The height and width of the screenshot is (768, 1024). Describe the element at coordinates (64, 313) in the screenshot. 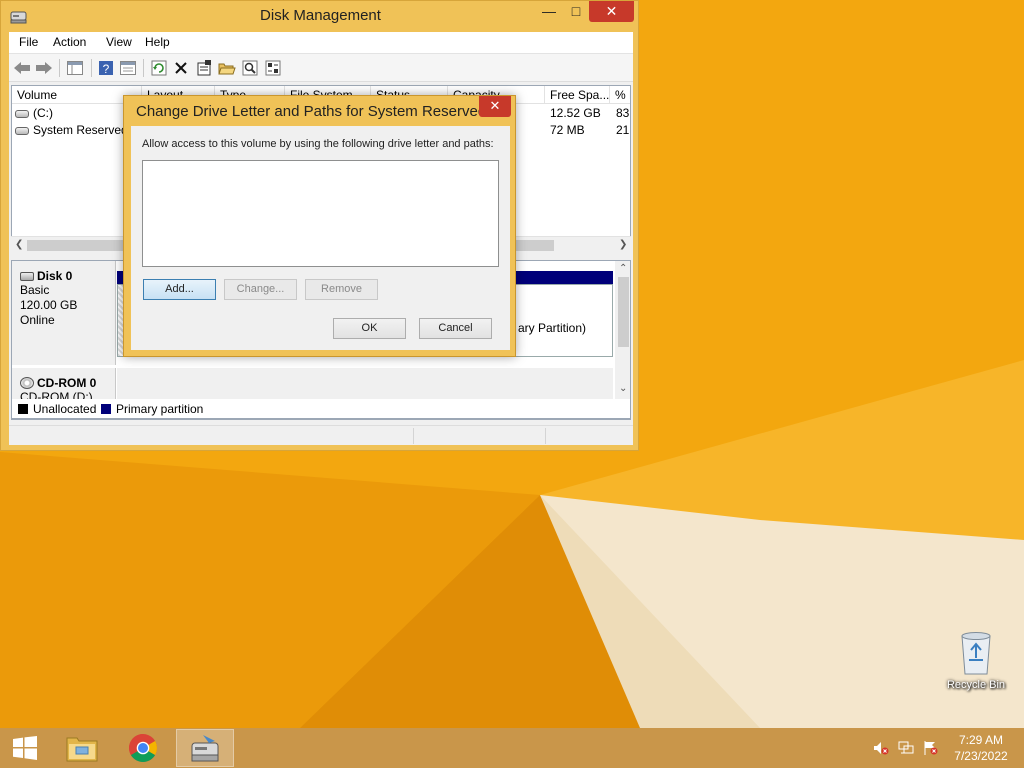

I see `disk-0-label: Disk 0 Basic 120.00 GB Online` at that location.